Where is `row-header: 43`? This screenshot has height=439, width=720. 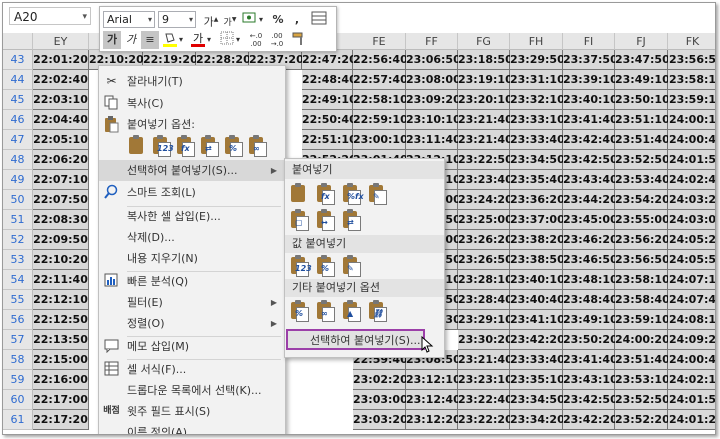 row-header: 43 is located at coordinates (18, 60).